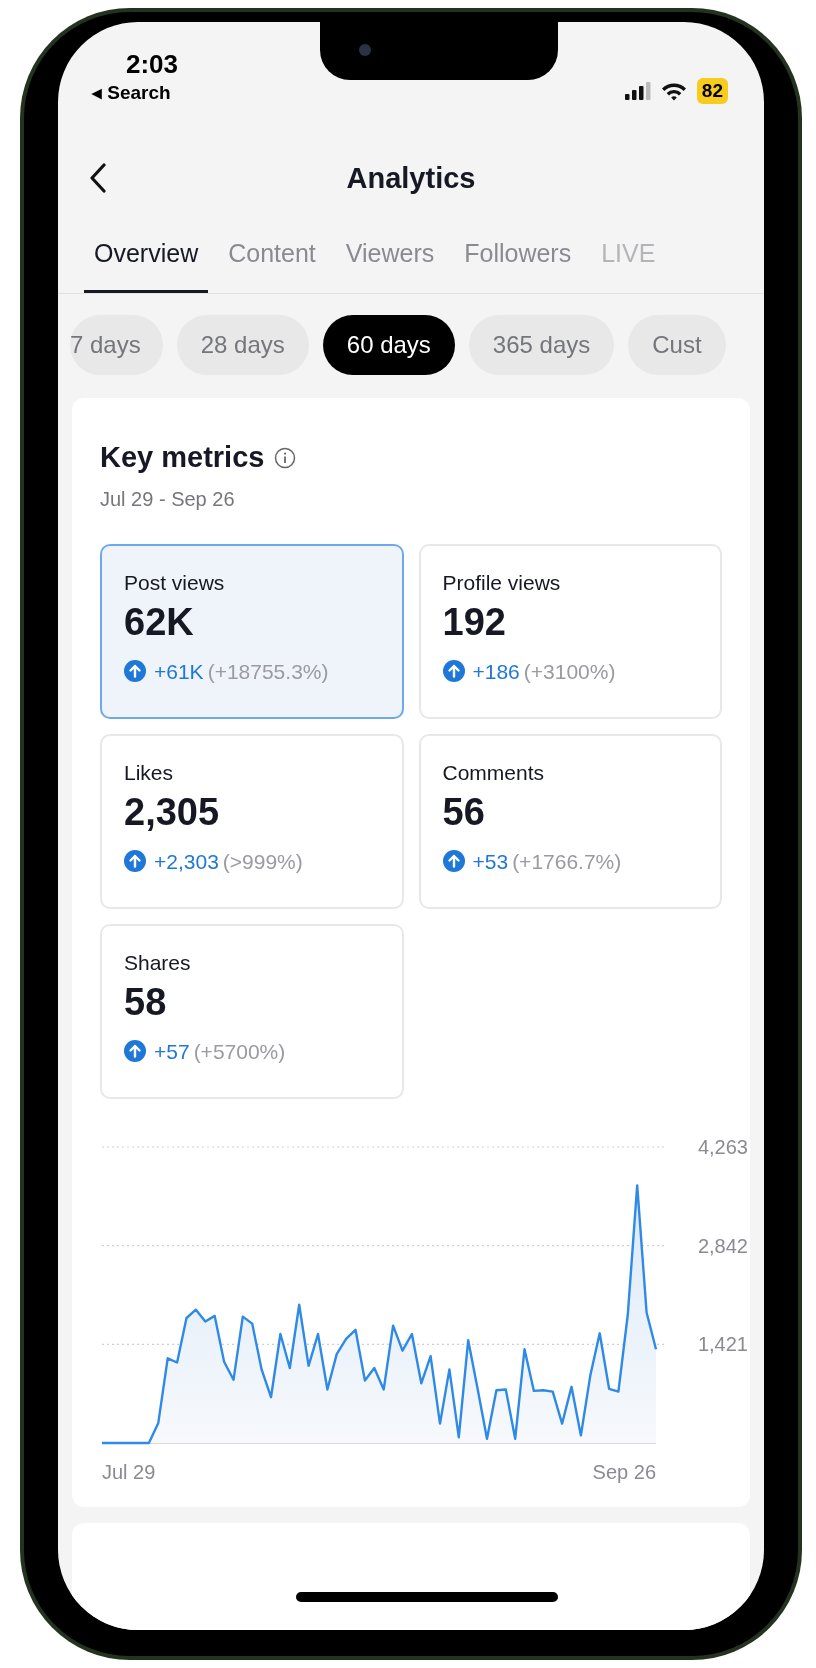 The height and width of the screenshot is (1668, 816). What do you see at coordinates (673, 91) in the screenshot?
I see `wifi-icon` at bounding box center [673, 91].